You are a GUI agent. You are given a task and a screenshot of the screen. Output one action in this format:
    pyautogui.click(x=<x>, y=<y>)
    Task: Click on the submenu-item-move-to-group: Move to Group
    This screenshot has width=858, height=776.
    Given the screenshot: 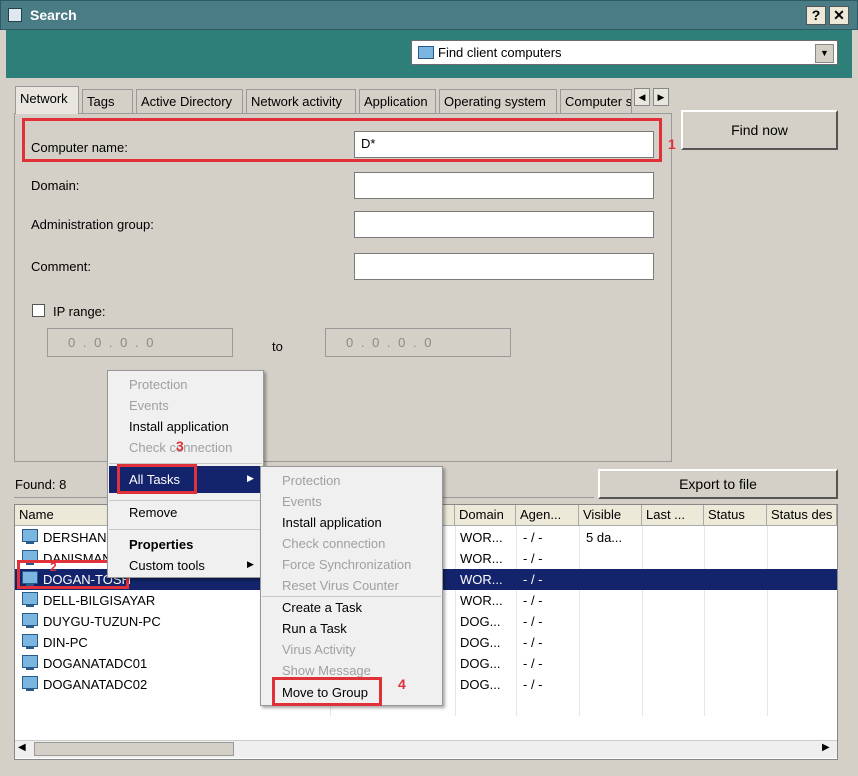 What is the action you would take?
    pyautogui.click(x=325, y=692)
    